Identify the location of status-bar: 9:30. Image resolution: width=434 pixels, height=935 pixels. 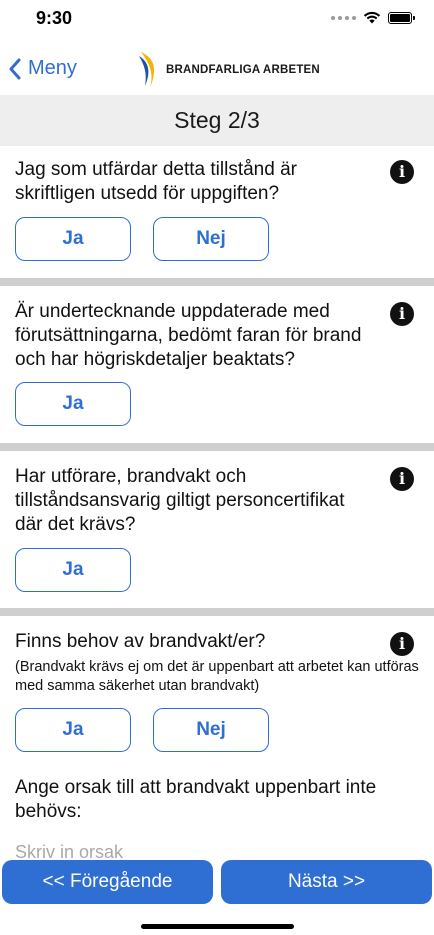
(217, 22).